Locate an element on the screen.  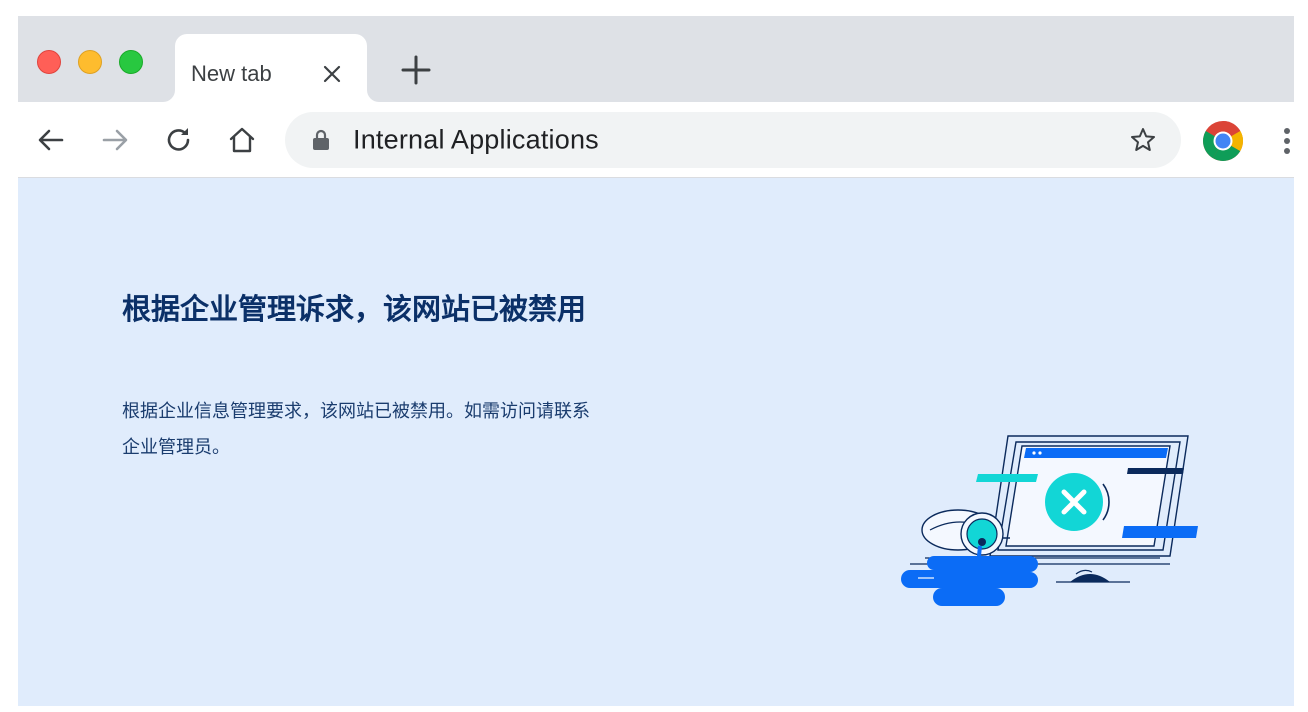
plus-icon is located at coordinates (416, 70).